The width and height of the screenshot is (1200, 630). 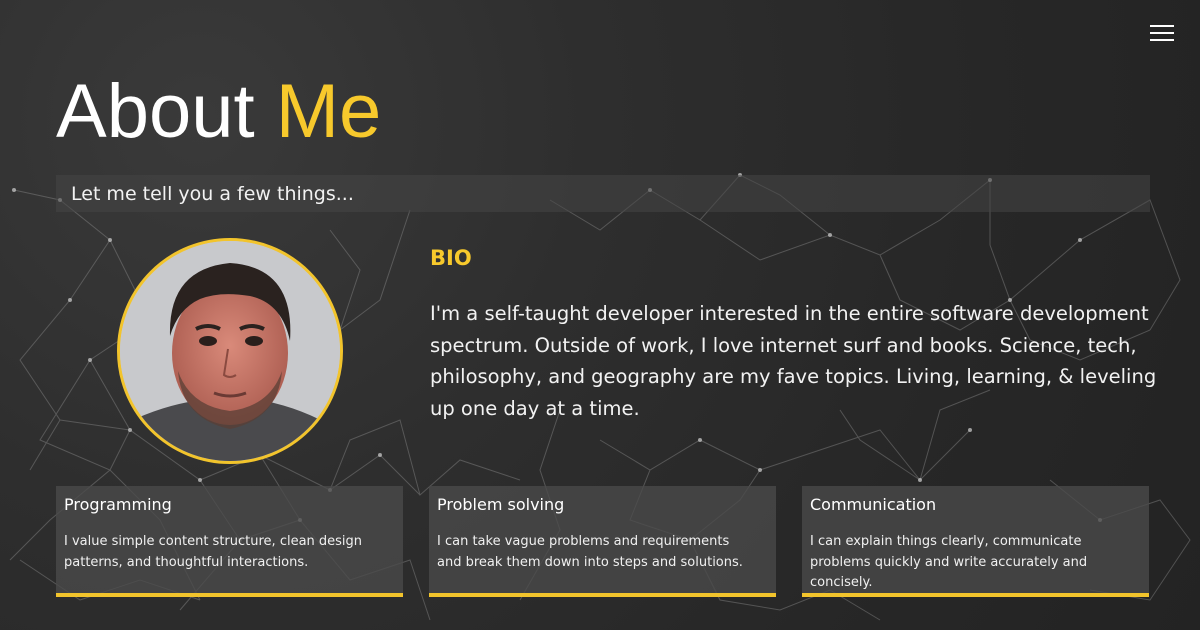 I want to click on hamburger-menu-icon, so click(x=1162, y=33).